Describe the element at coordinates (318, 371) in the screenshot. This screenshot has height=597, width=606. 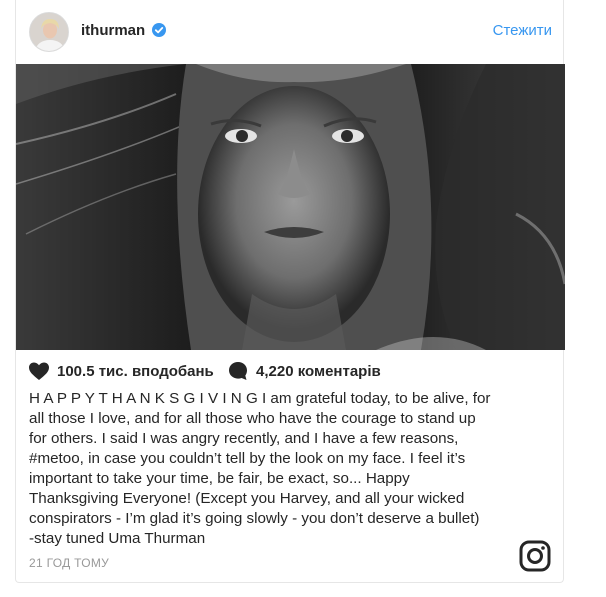
I see `comments-count: 4,220 коментарів` at that location.